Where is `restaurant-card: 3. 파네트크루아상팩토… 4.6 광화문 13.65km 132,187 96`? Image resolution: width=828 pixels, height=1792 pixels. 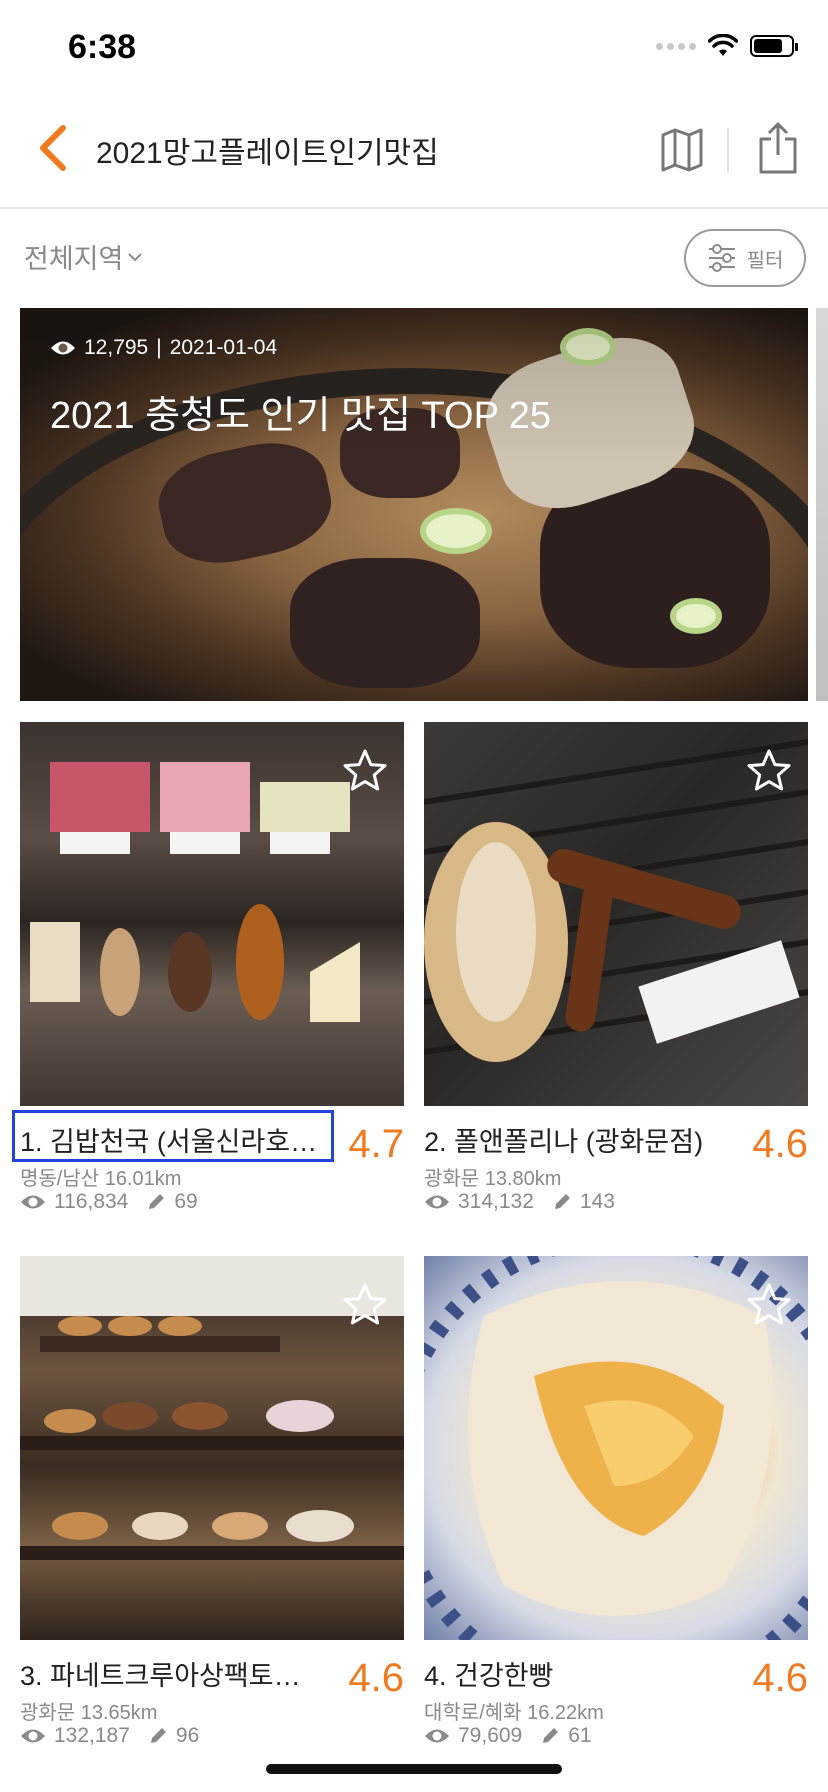
restaurant-card: 3. 파네트크루아상팩토… 4.6 광화문 13.65km 132,187 96 is located at coordinates (212, 1501).